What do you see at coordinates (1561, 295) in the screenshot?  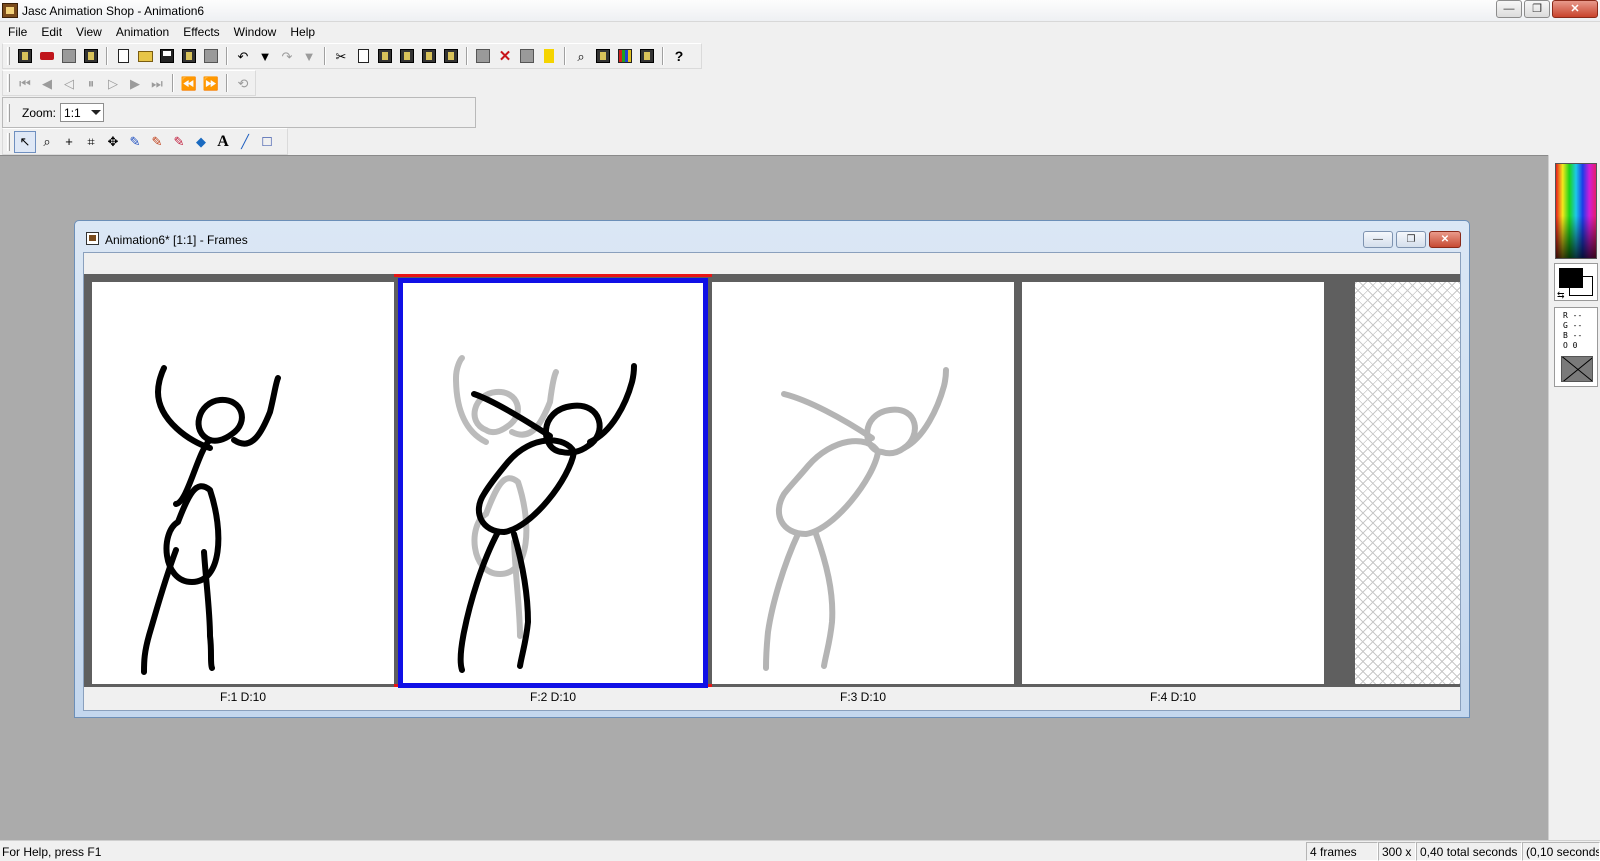 I see `swap-colors-icon: ⇆` at bounding box center [1561, 295].